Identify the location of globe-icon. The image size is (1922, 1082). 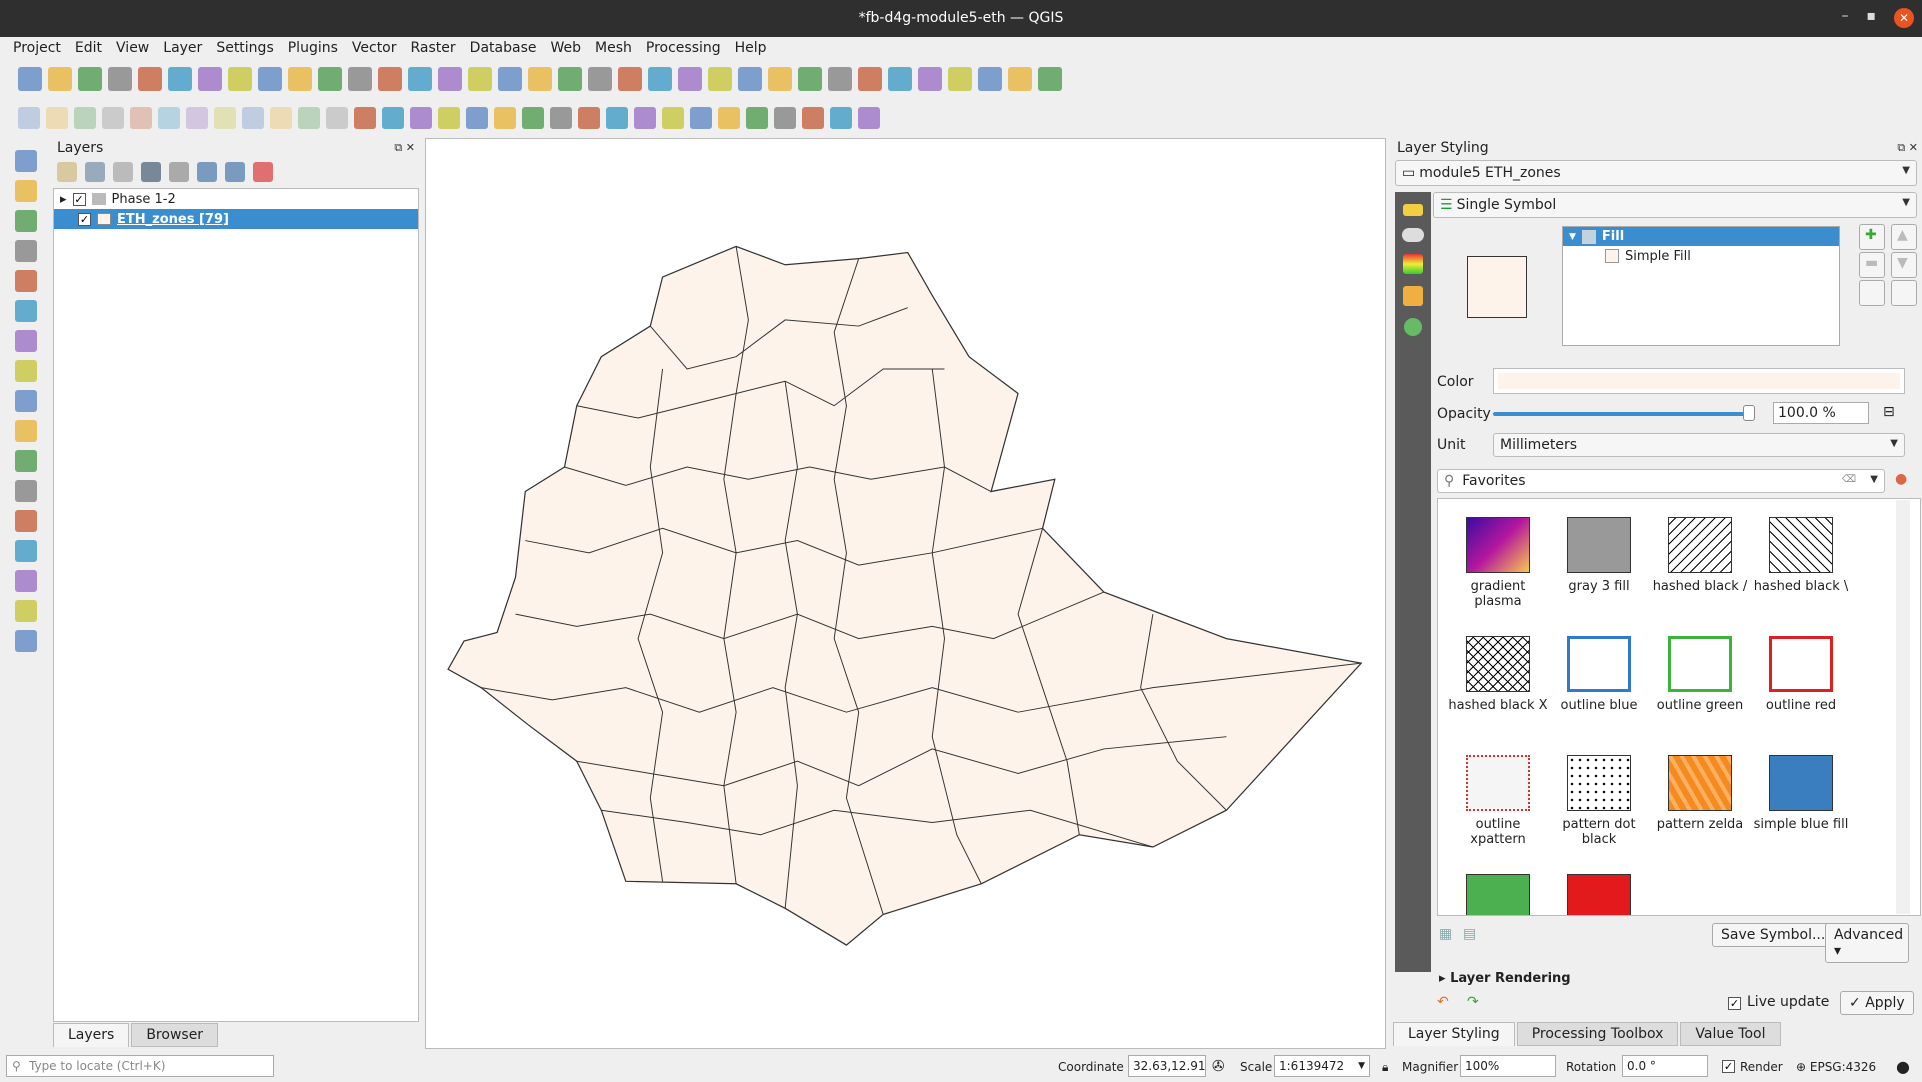
(673, 118).